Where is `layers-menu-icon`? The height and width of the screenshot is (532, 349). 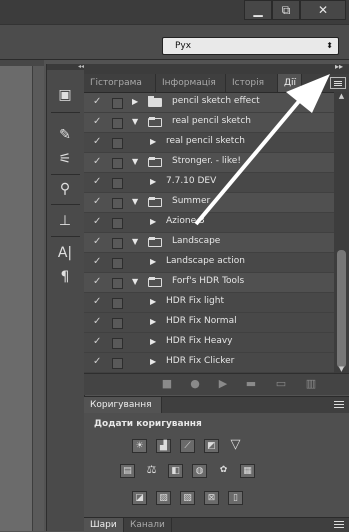 layers-menu-icon is located at coordinates (339, 525).